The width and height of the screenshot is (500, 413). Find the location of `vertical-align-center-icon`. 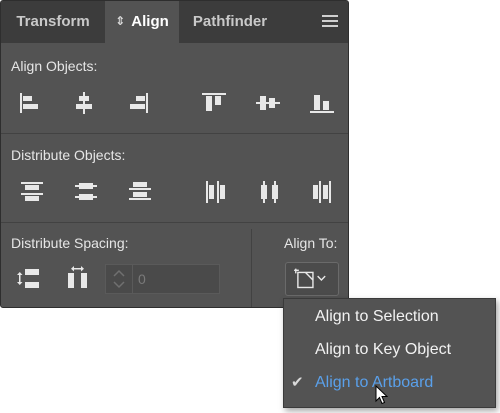

vertical-align-center-icon is located at coordinates (268, 103).